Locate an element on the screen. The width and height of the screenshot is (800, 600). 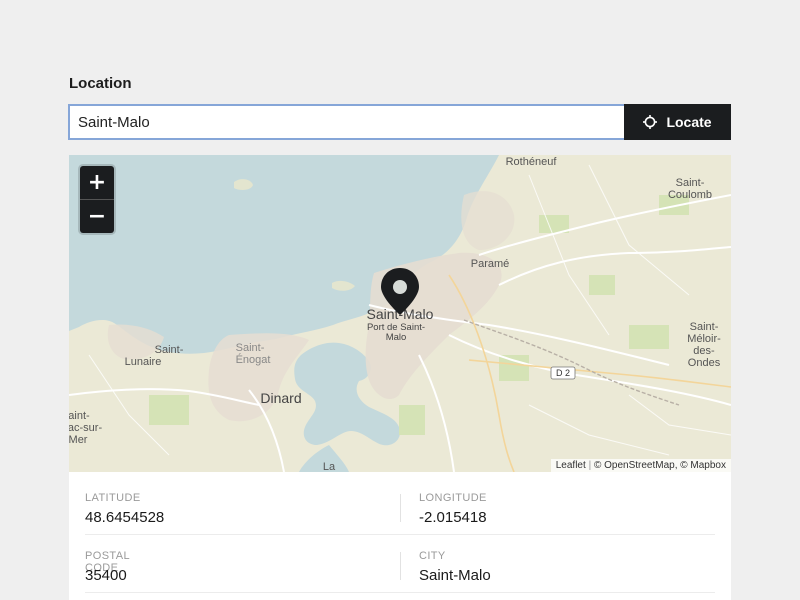
label-parame: Paramé is located at coordinates (490, 264).